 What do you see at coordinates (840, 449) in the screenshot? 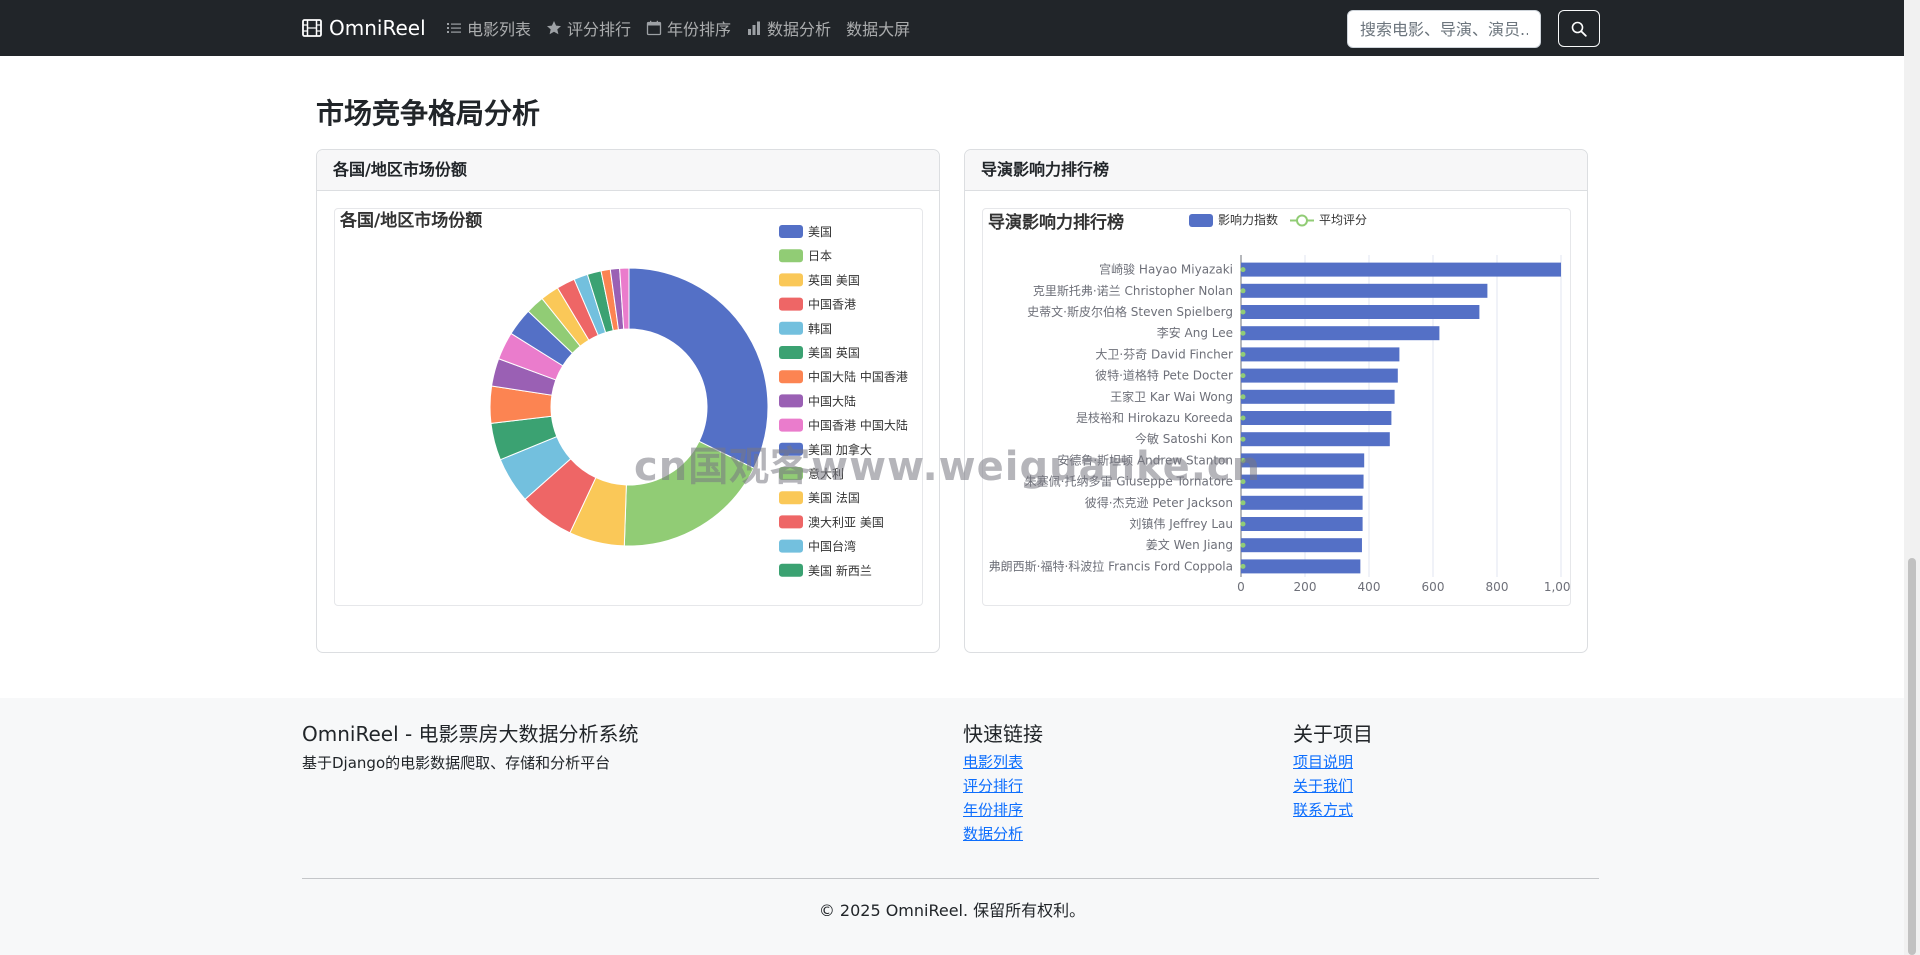
I see `legend-label: 美国 加拿大` at bounding box center [840, 449].